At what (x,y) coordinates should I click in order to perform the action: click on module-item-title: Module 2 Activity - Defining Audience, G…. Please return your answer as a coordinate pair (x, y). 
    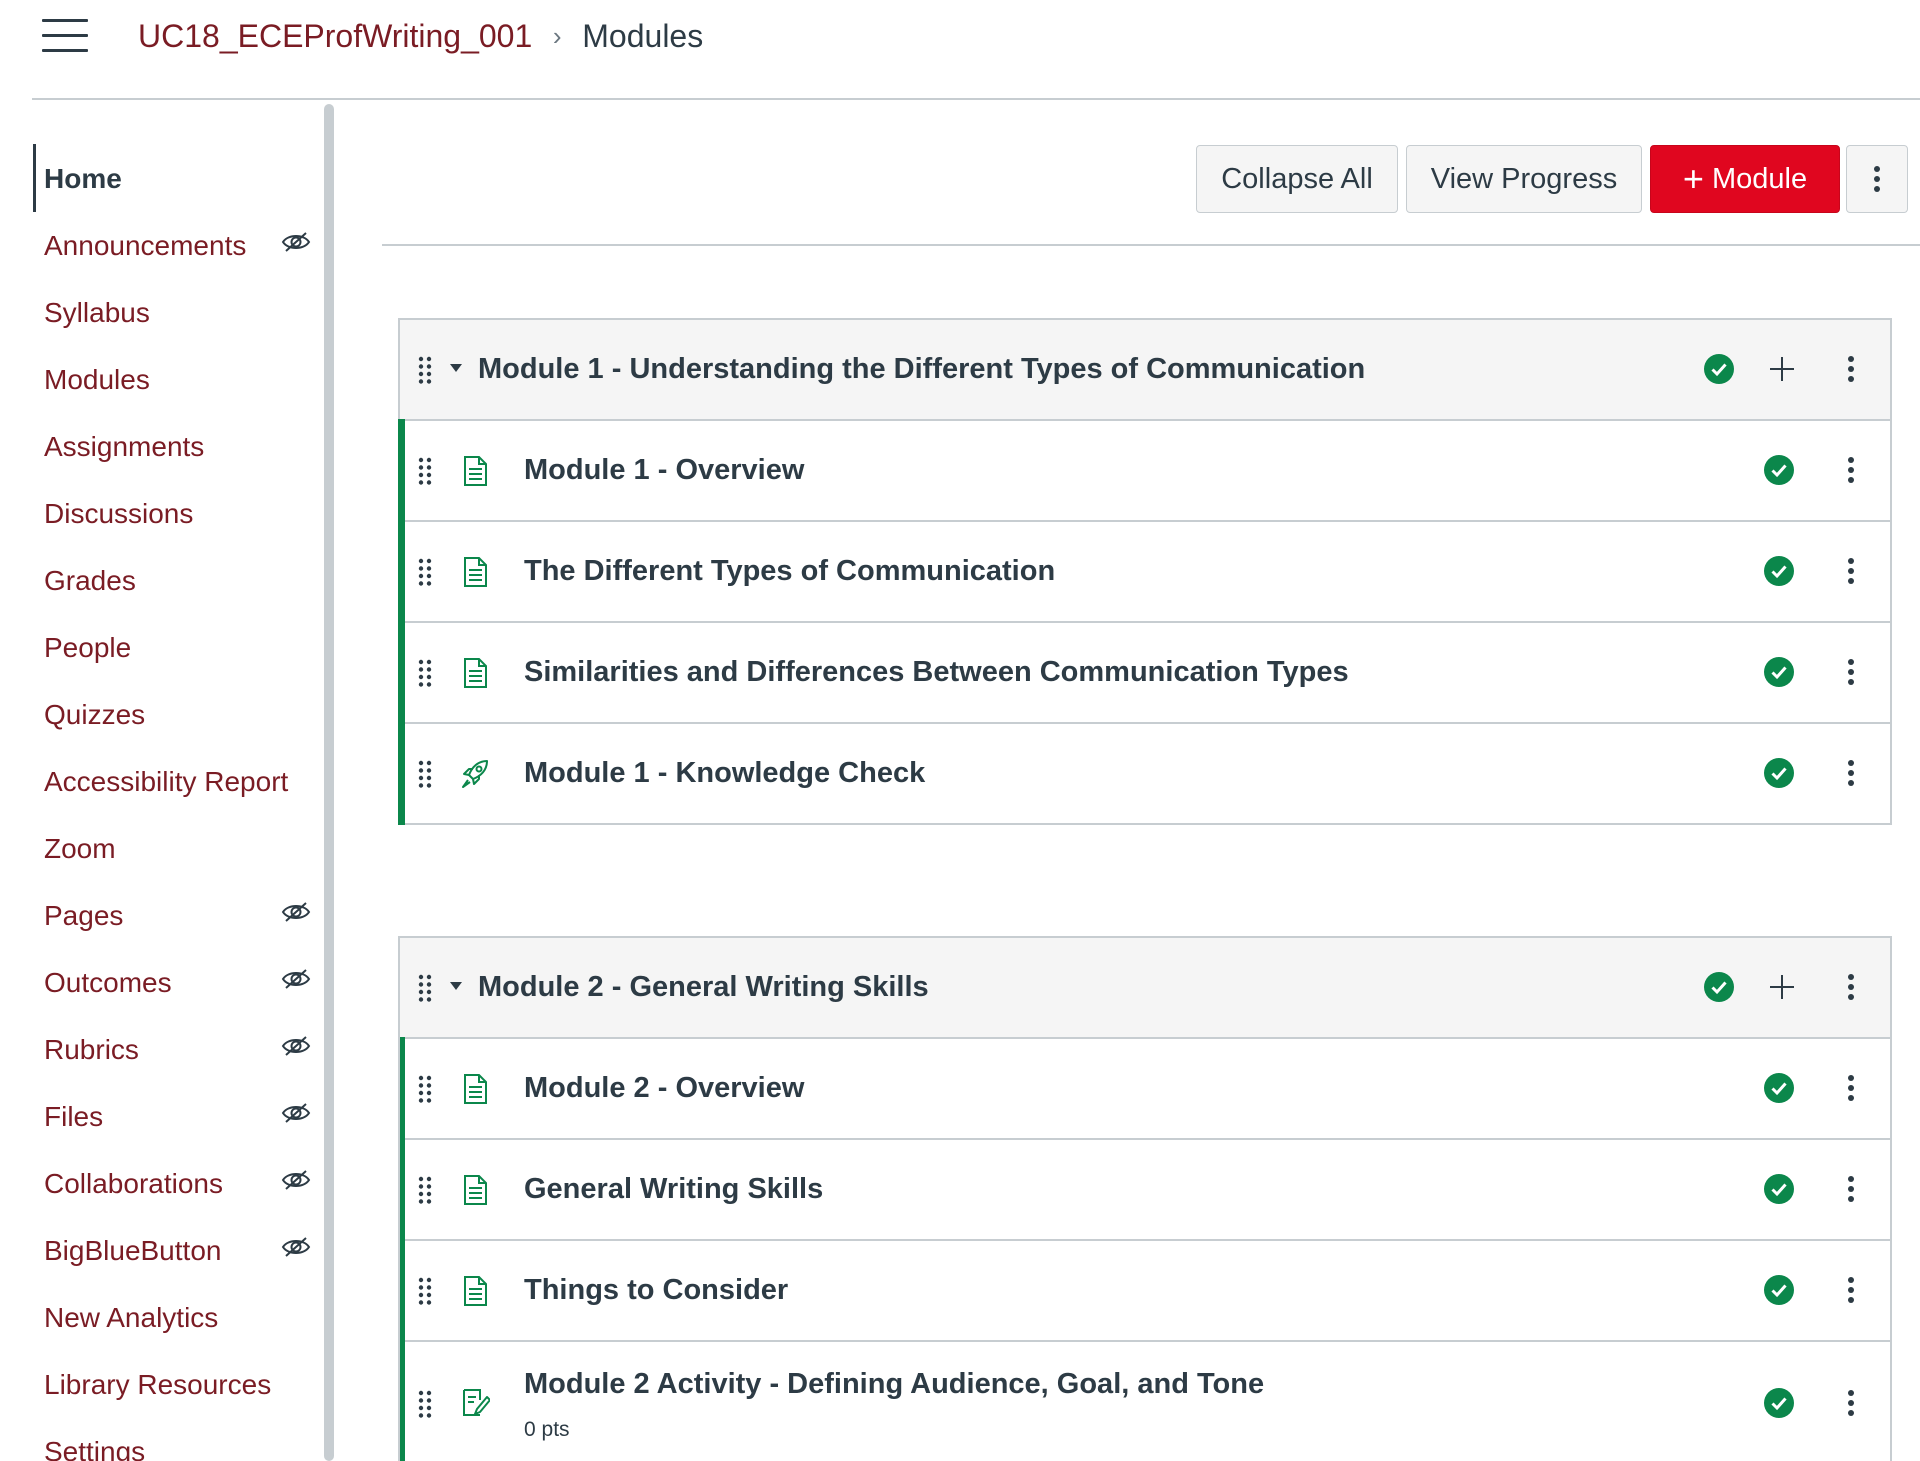
    Looking at the image, I should click on (894, 1384).